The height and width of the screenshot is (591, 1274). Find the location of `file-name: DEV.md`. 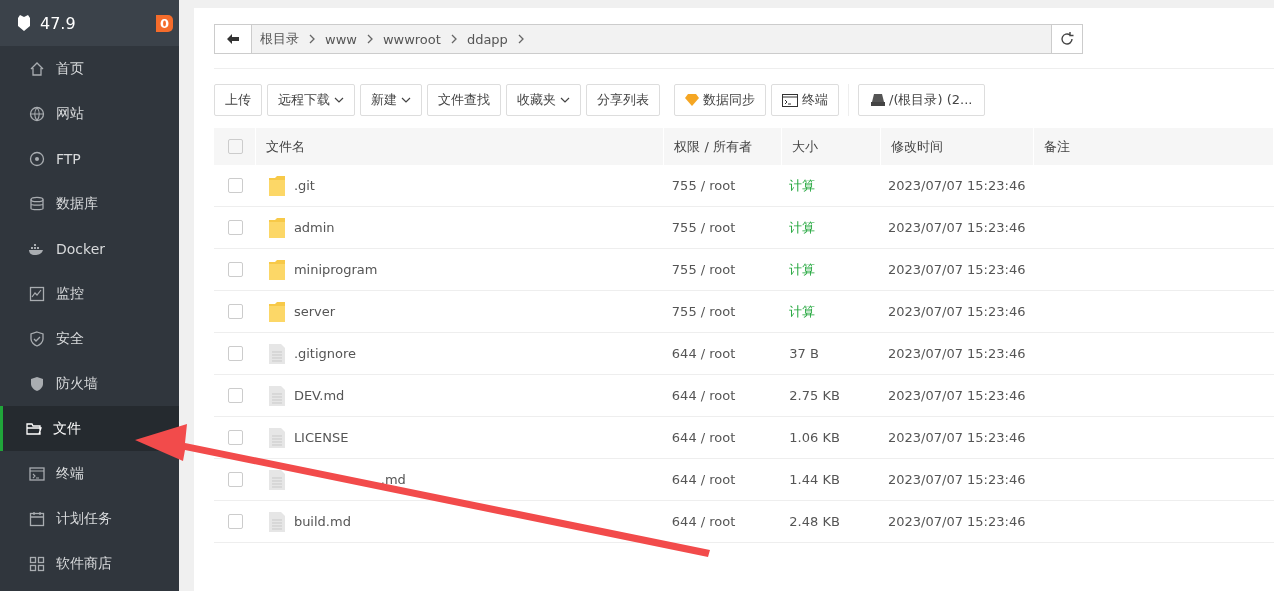

file-name: DEV.md is located at coordinates (319, 395).